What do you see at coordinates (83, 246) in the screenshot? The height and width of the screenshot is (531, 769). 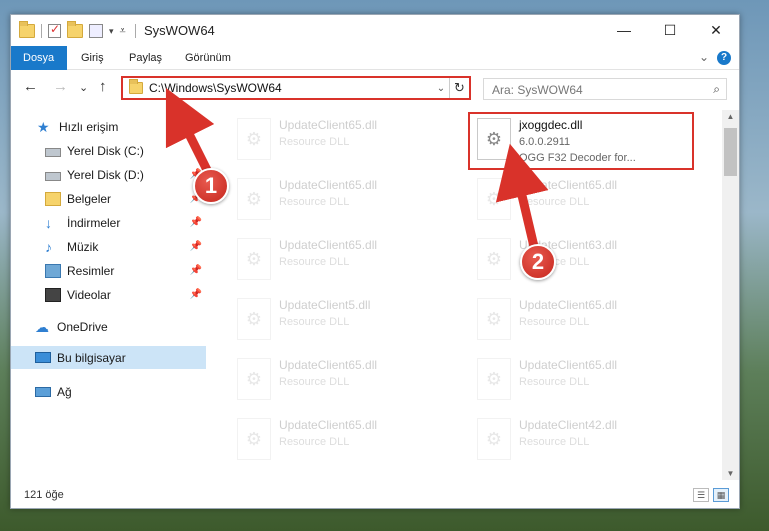 I see `sidebar-item-label: Müzik` at bounding box center [83, 246].